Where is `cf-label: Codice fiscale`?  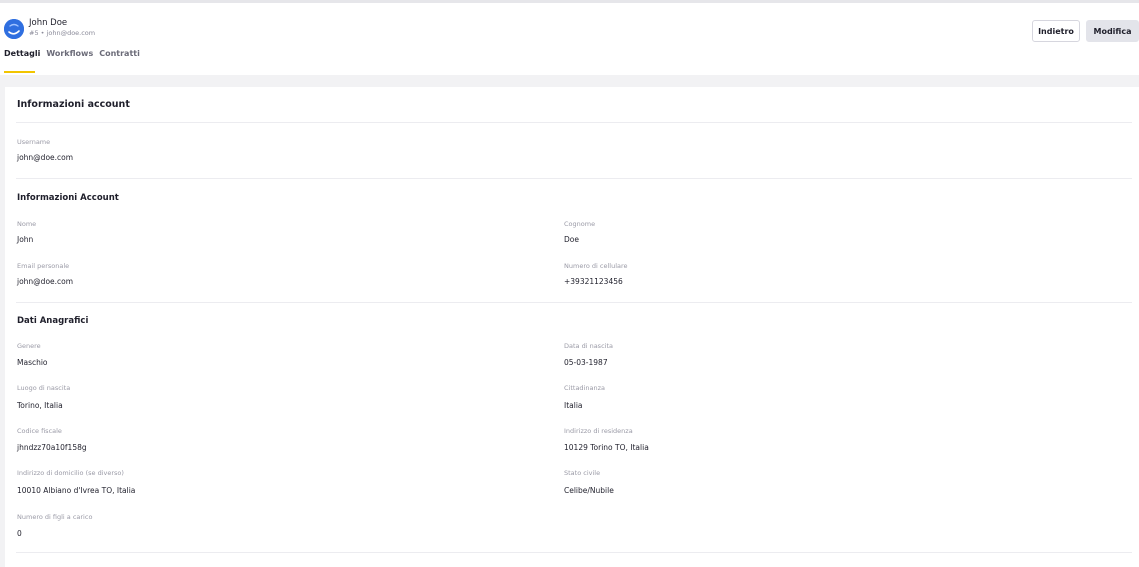 cf-label: Codice fiscale is located at coordinates (39, 431).